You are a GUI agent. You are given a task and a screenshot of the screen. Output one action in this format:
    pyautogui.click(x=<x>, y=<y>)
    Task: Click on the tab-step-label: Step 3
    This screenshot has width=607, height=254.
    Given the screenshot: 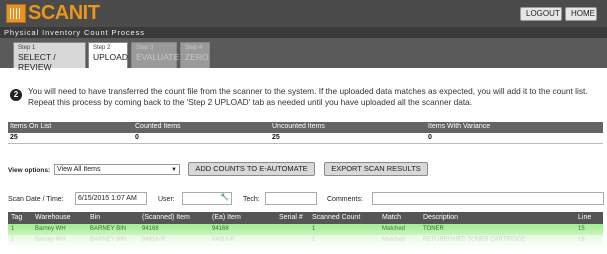 What is the action you would take?
    pyautogui.click(x=145, y=48)
    